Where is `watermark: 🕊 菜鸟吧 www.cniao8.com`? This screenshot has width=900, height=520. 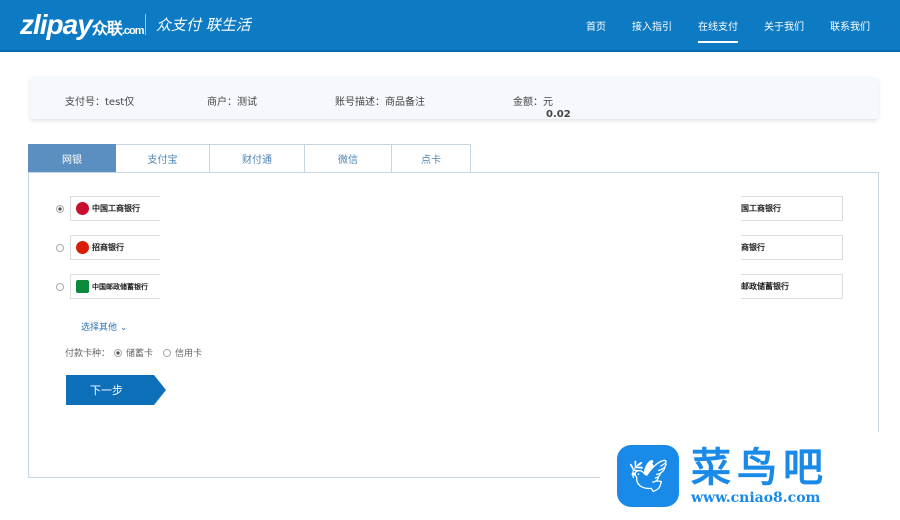 watermark: 🕊 菜鸟吧 www.cniao8.com is located at coordinates (750, 476).